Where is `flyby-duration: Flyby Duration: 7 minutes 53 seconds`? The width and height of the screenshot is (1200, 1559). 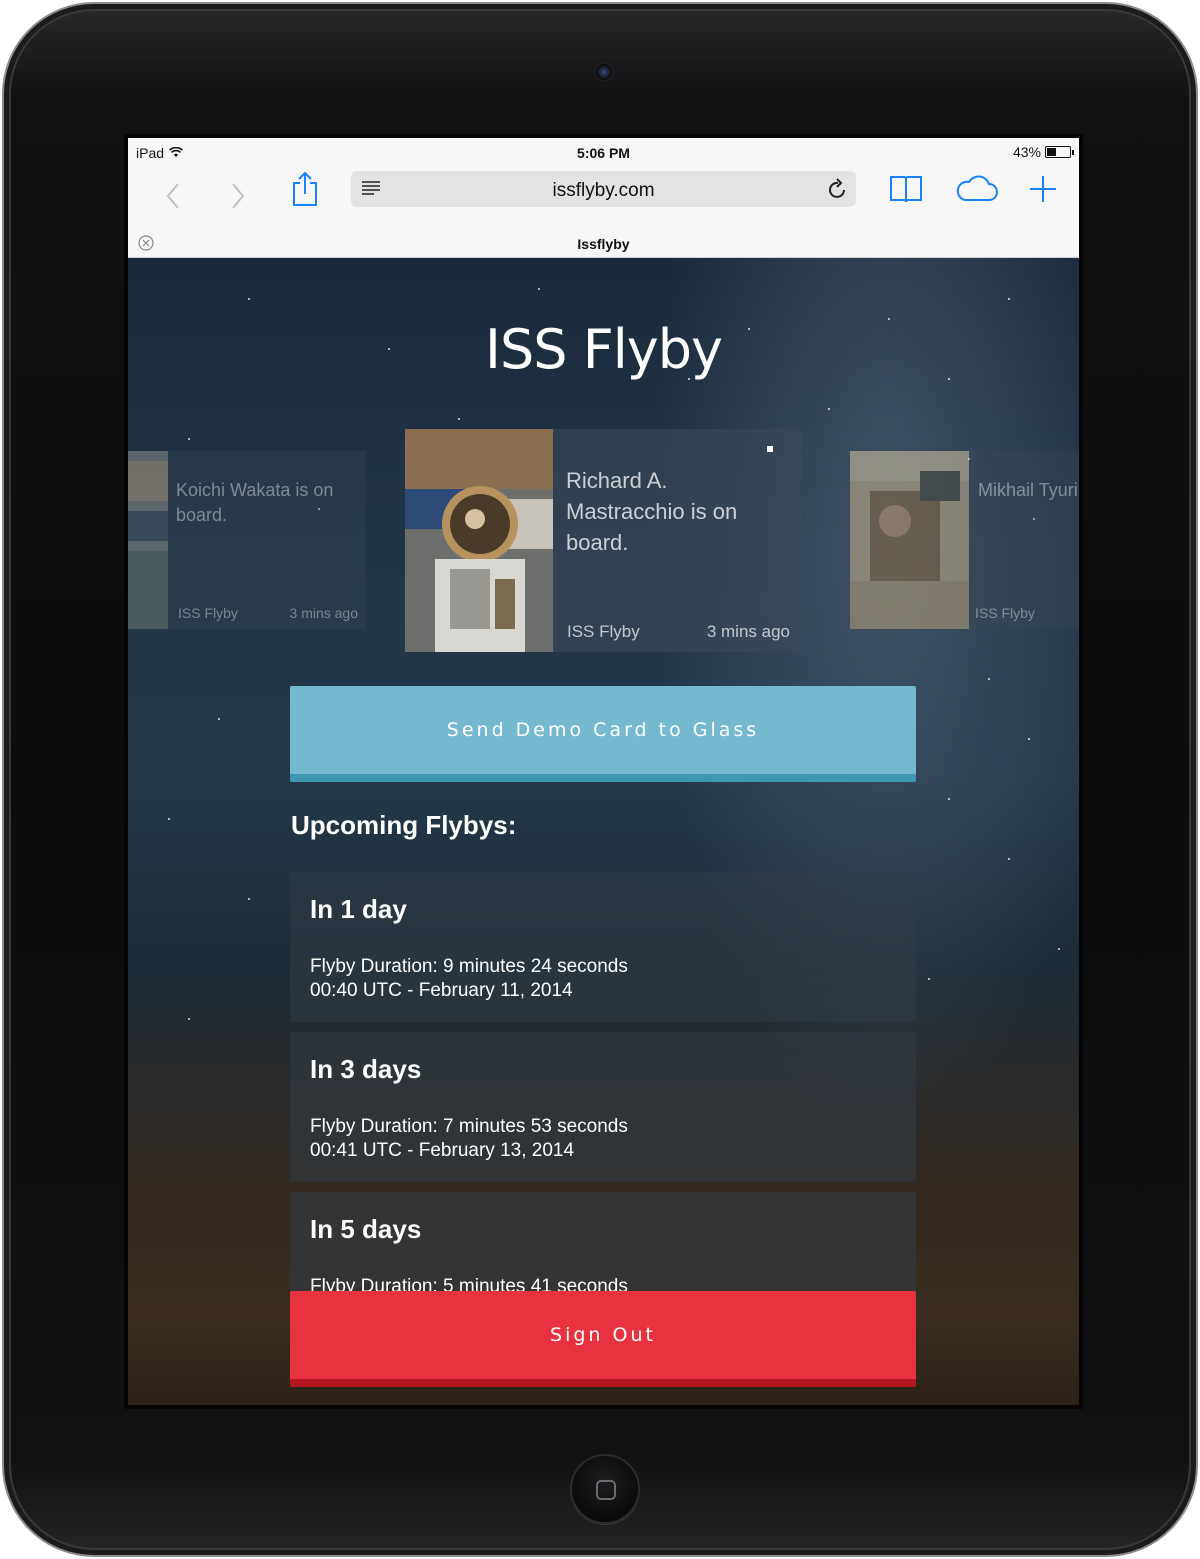 flyby-duration: Flyby Duration: 7 minutes 53 seconds is located at coordinates (469, 1126).